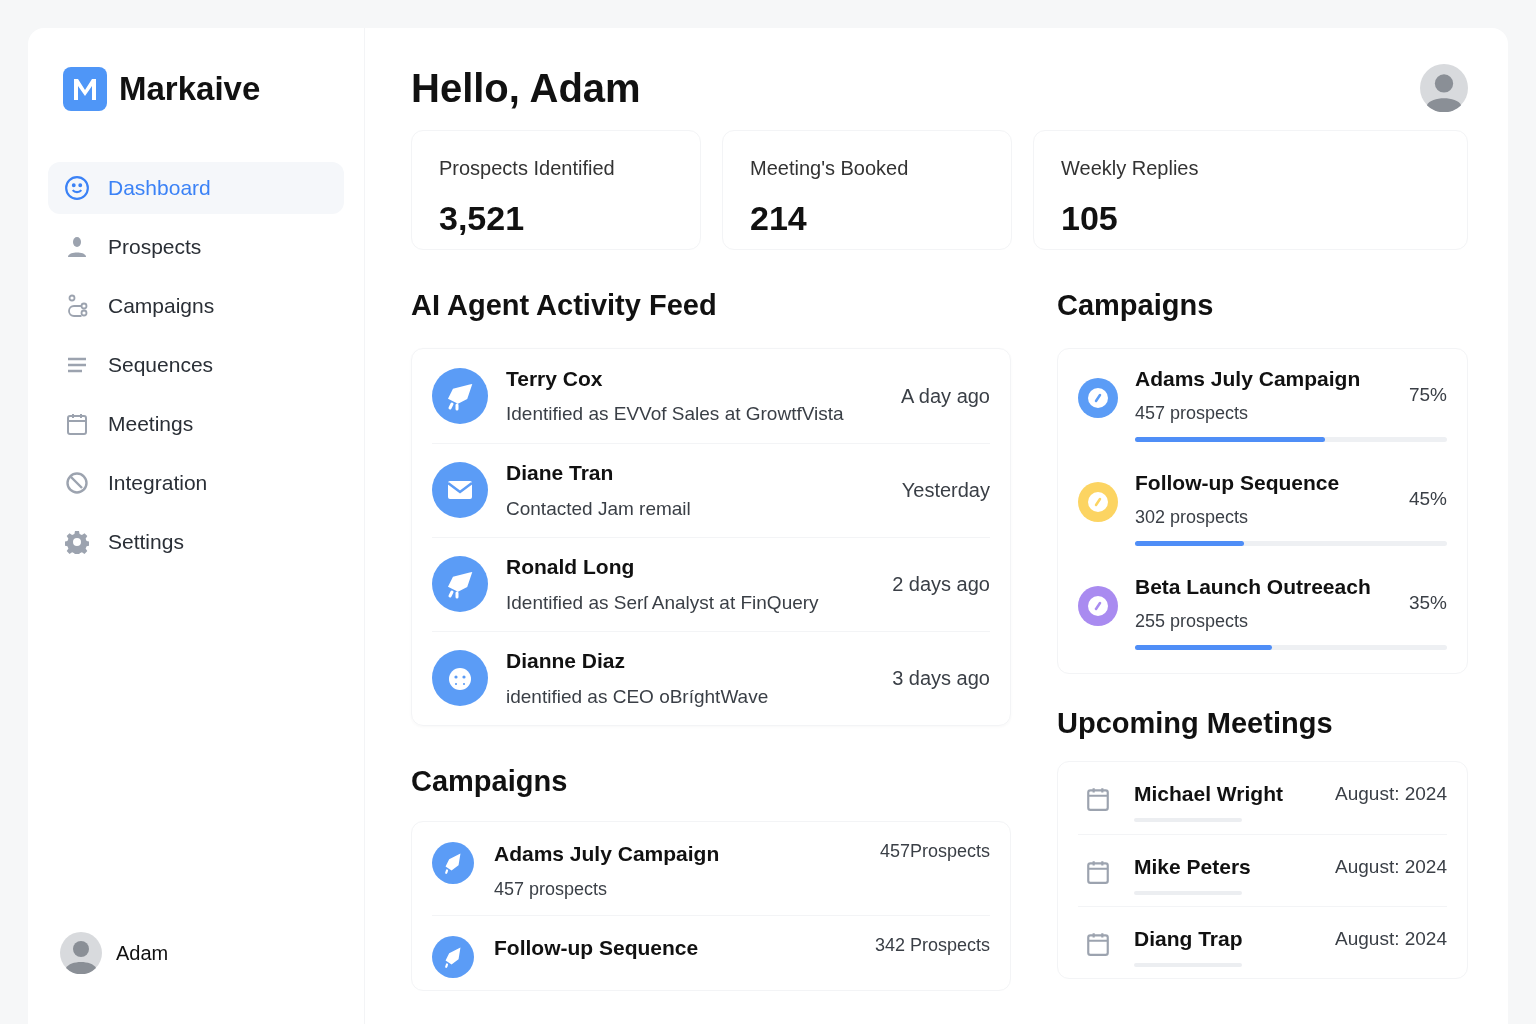  Describe the element at coordinates (1130, 168) in the screenshot. I see `stat-label: Weekly Replies` at that location.